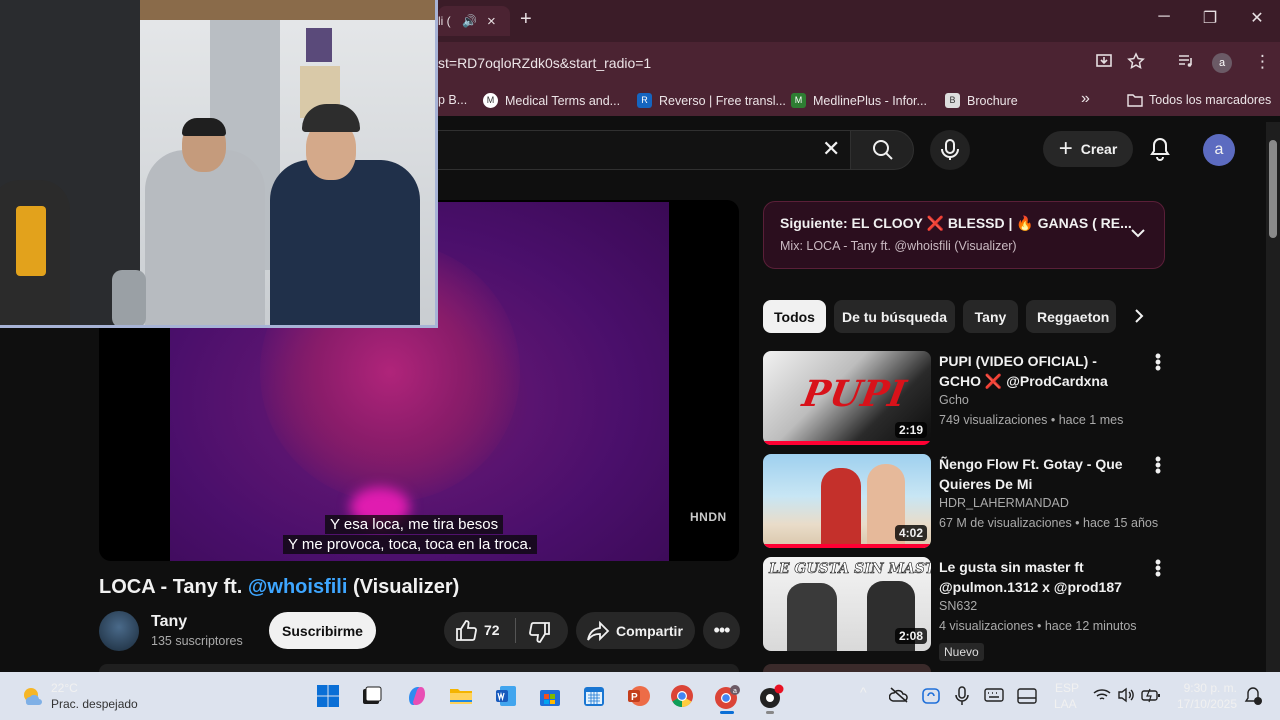  What do you see at coordinates (1257, 18) in the screenshot?
I see `window-close-button: ✕` at bounding box center [1257, 18].